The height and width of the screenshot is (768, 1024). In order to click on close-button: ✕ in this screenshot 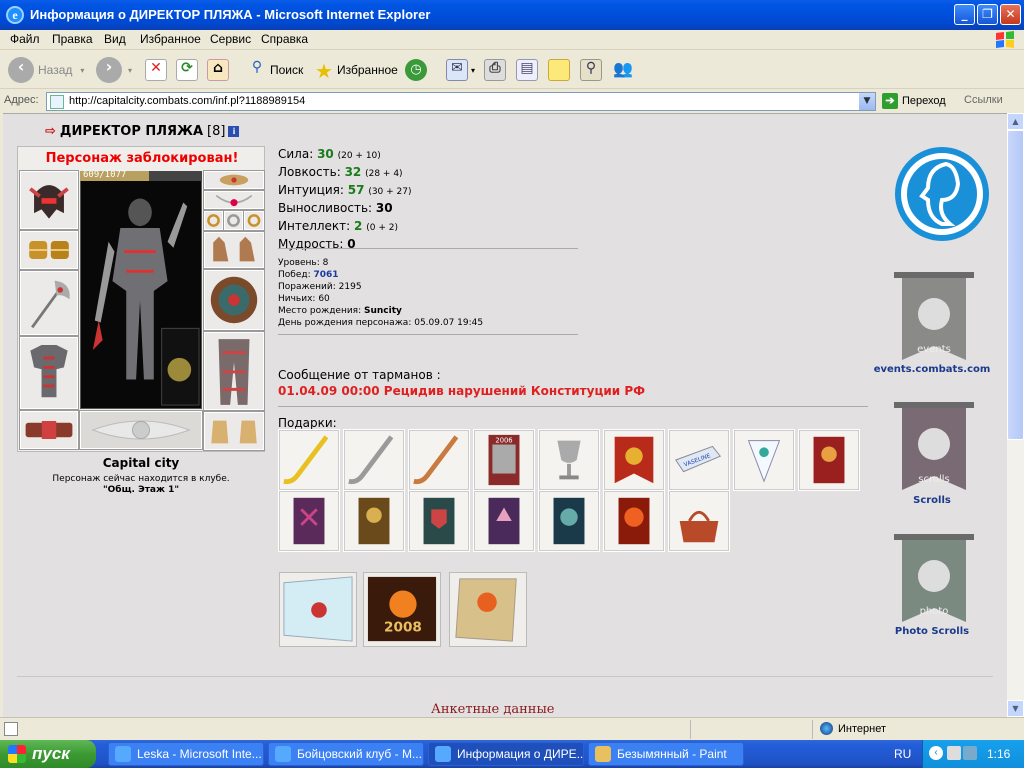, I will do `click(1010, 14)`.